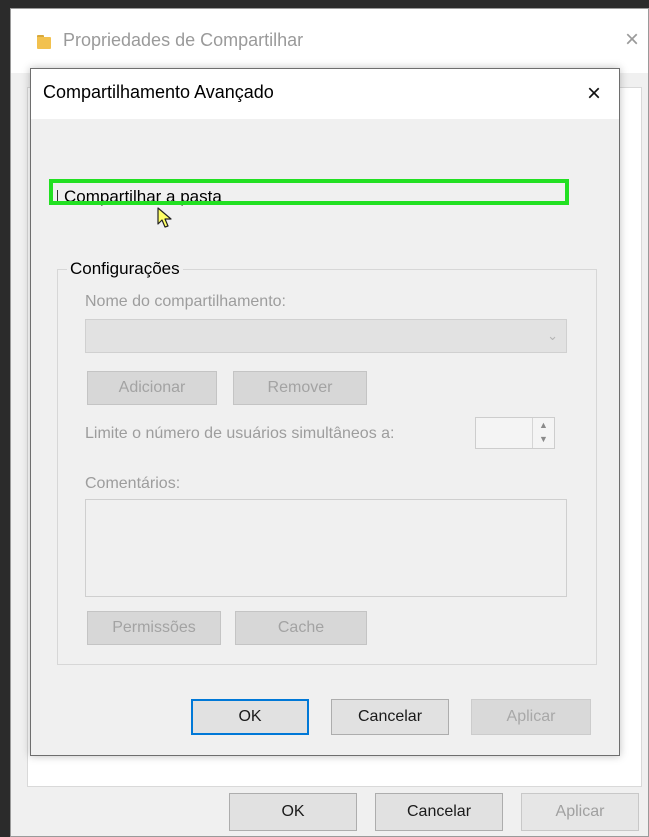 The width and height of the screenshot is (649, 837). What do you see at coordinates (158, 92) in the screenshot?
I see `dialog-title: Compartilhamento Avançado` at bounding box center [158, 92].